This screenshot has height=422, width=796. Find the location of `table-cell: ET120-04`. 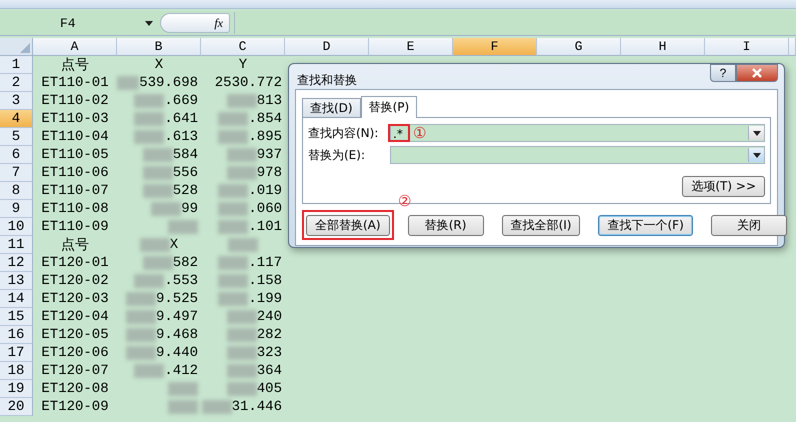

table-cell: ET120-04 is located at coordinates (75, 317).